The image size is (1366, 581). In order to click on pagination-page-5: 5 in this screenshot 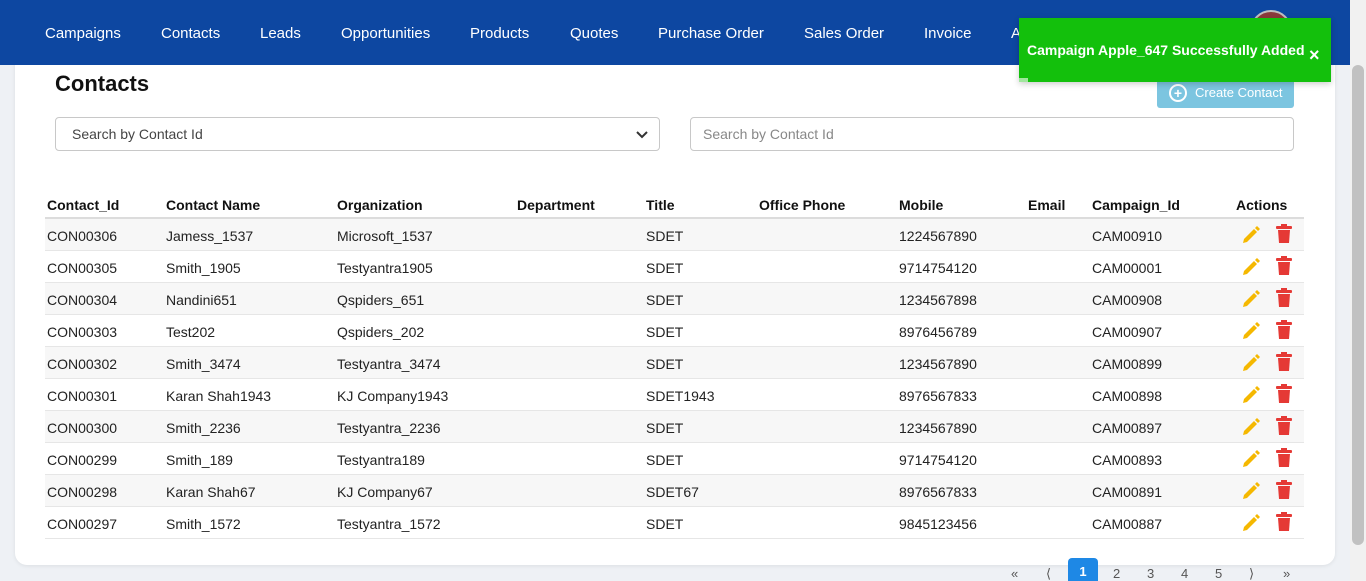, I will do `click(1218, 573)`.